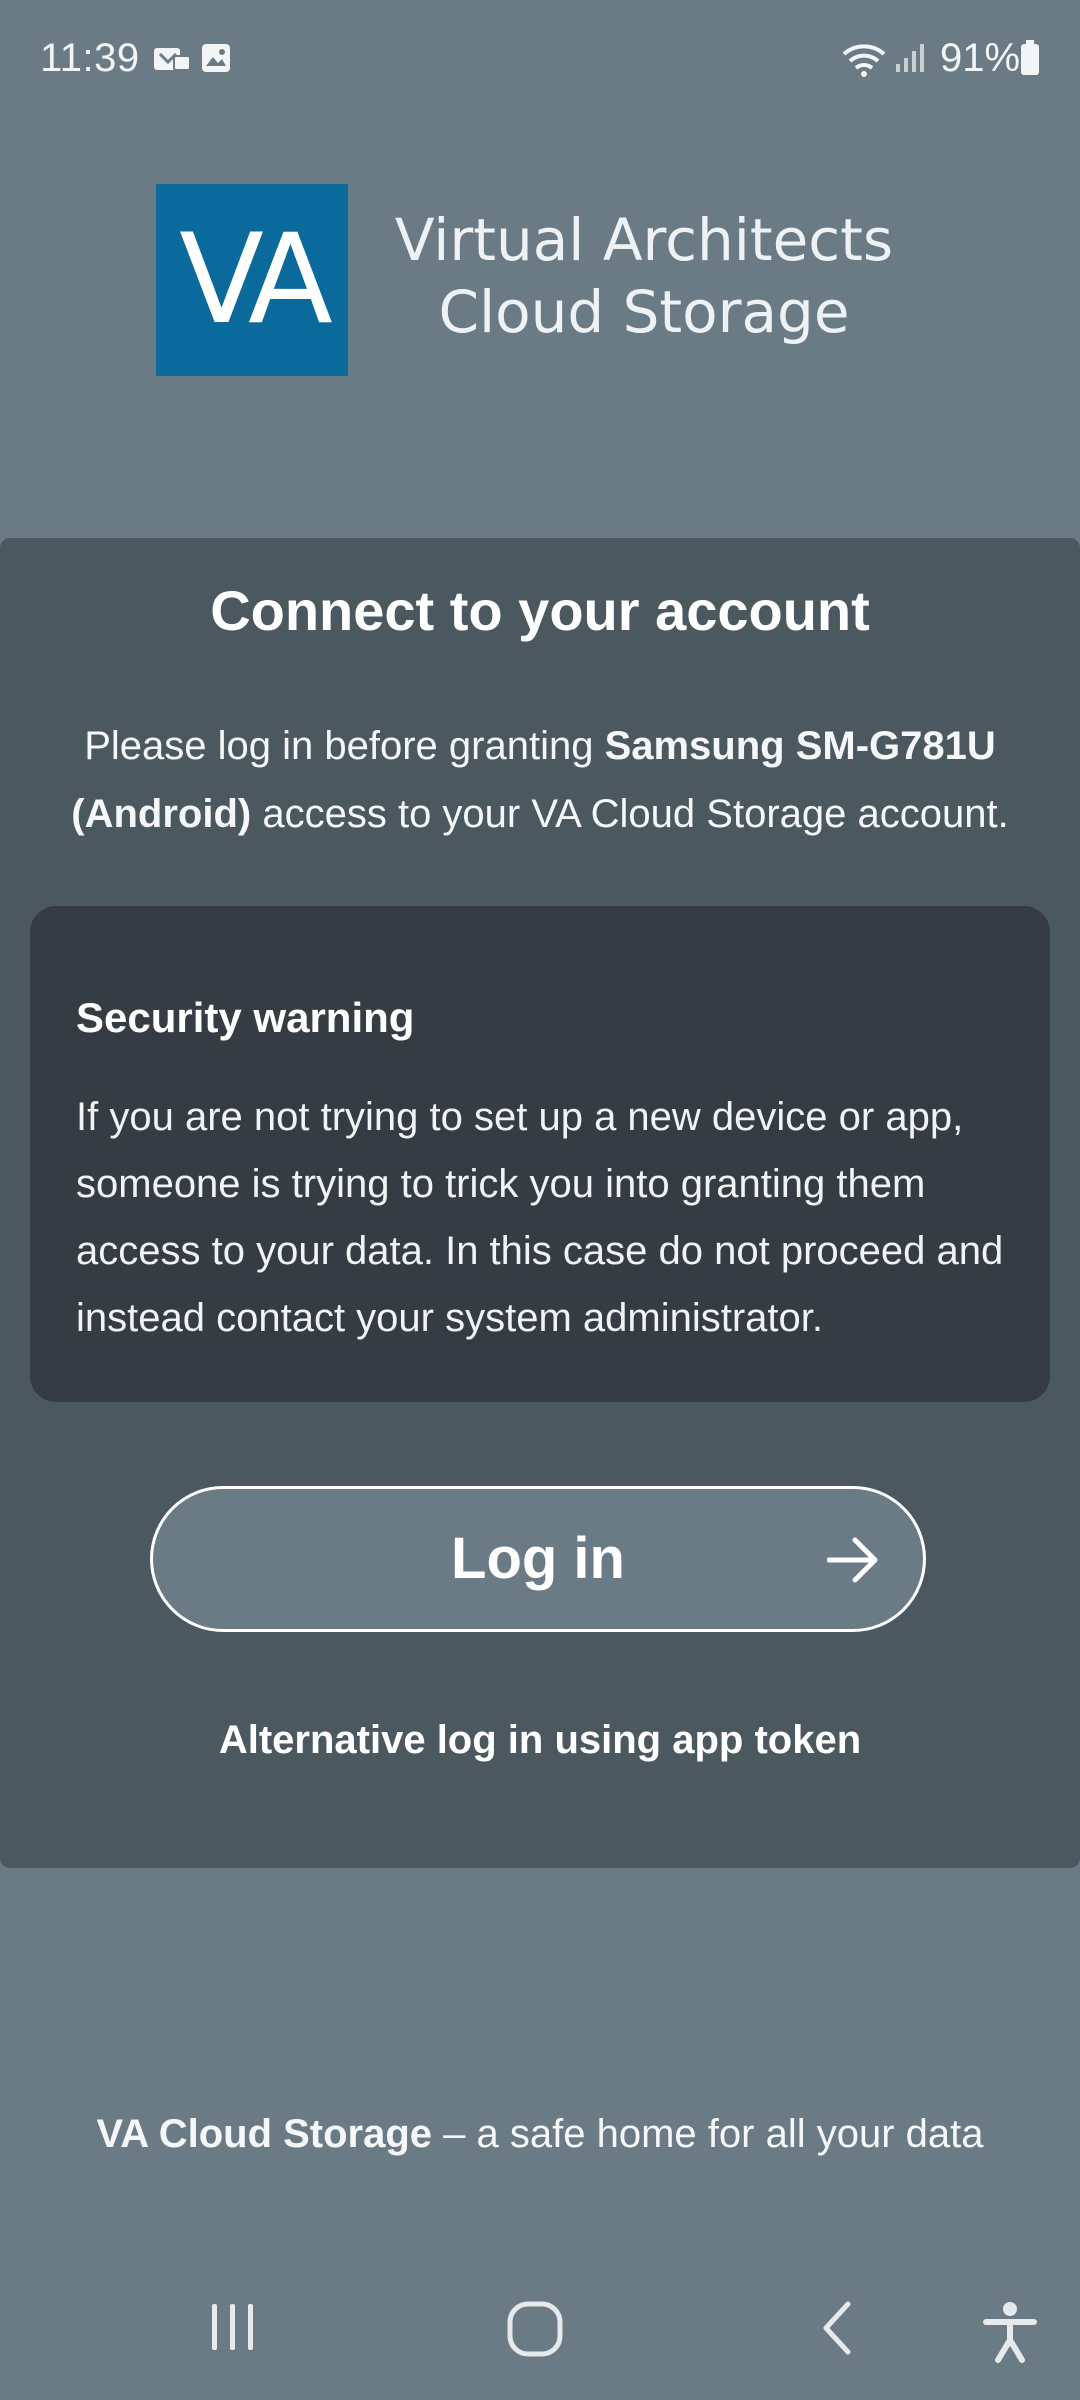 This screenshot has width=1080, height=2400. What do you see at coordinates (980, 58) in the screenshot?
I see `battery-percent: 91%` at bounding box center [980, 58].